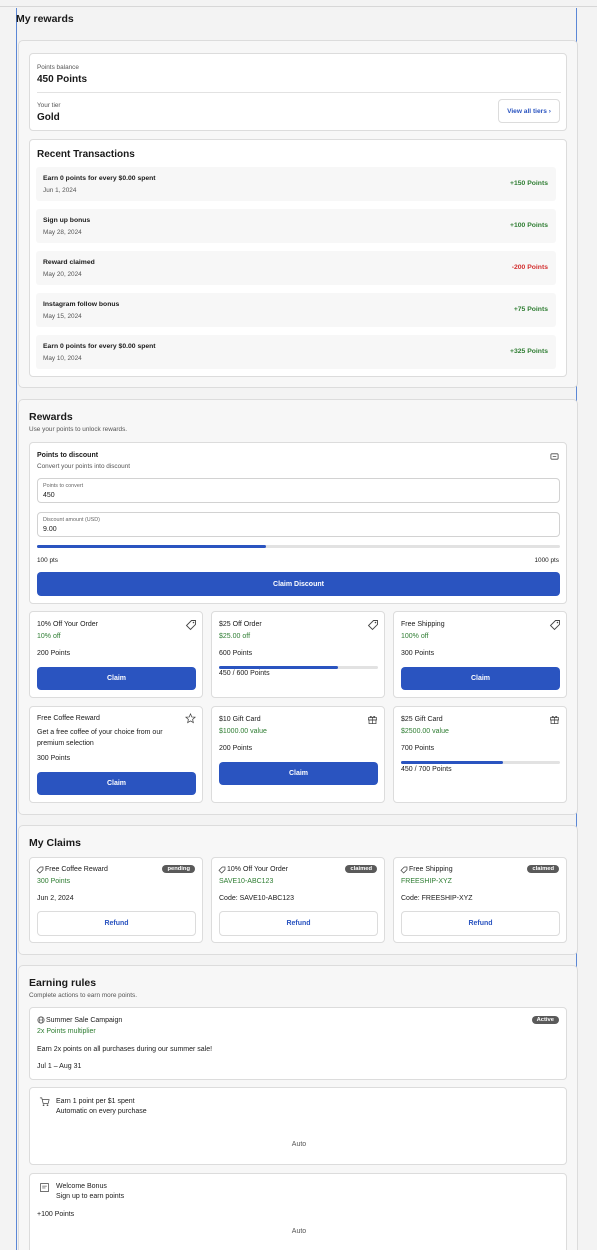 Image resolution: width=597 pixels, height=1250 pixels. I want to click on claim-title: Free Shipping, so click(431, 869).